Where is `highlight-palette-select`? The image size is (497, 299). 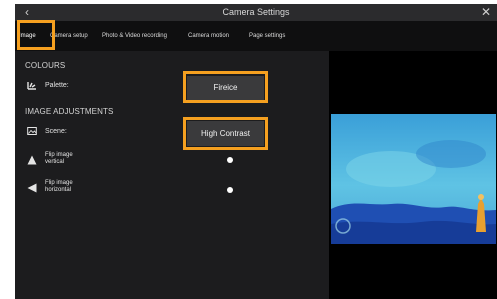
highlight-palette-select is located at coordinates (225, 87).